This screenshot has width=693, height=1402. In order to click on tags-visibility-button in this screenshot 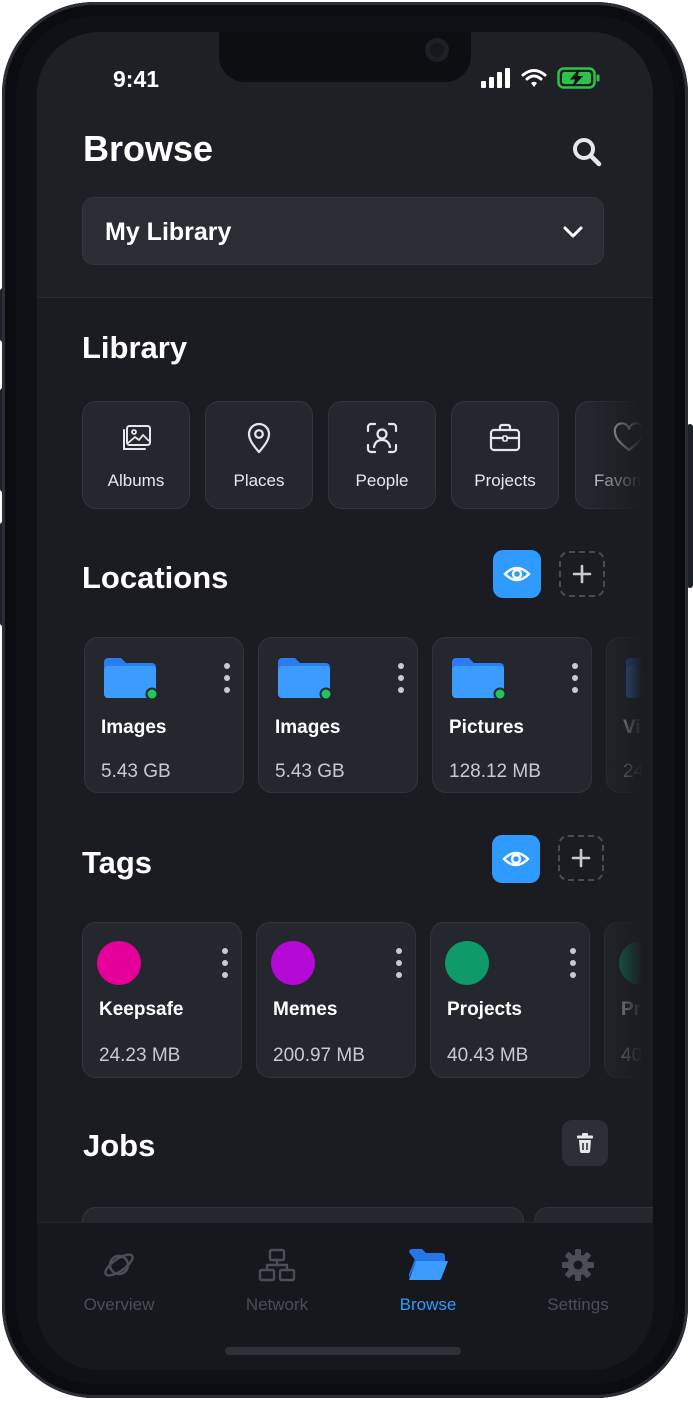, I will do `click(516, 859)`.